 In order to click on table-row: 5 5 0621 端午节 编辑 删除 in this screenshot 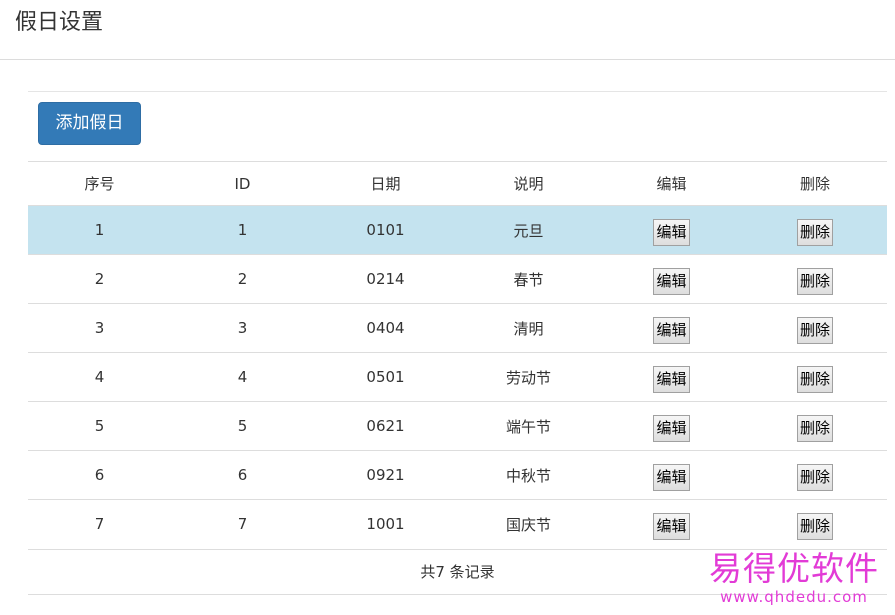, I will do `click(457, 426)`.